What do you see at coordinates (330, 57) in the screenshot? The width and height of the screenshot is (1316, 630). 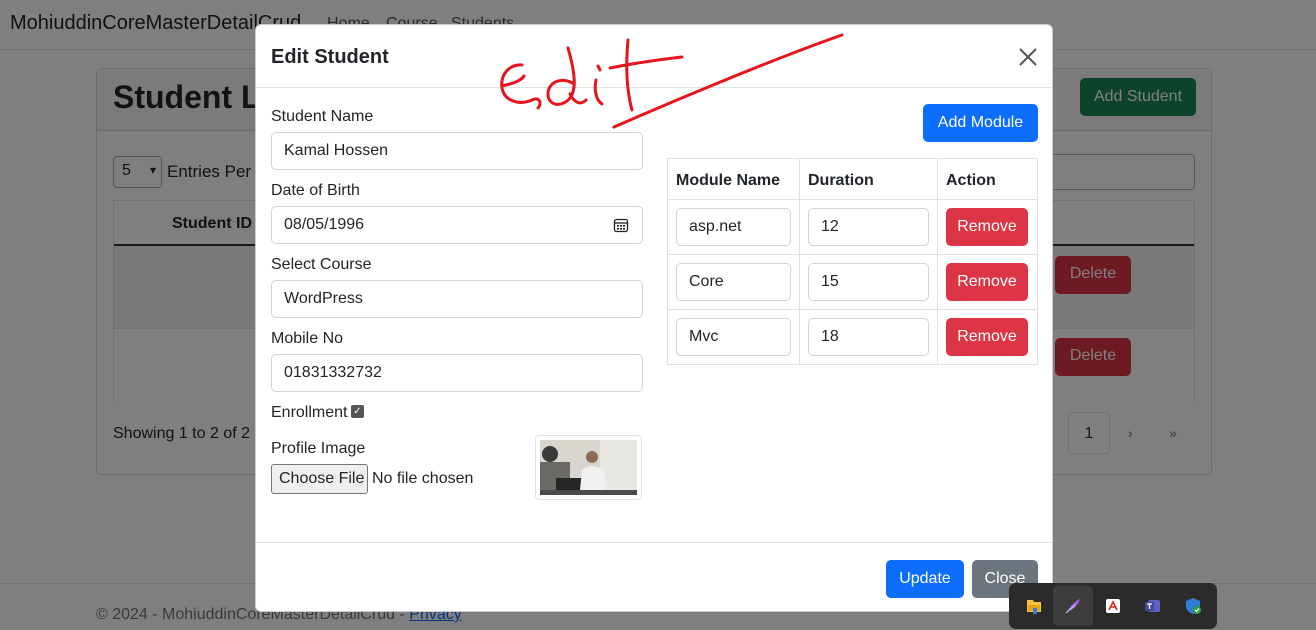 I see `modal-title: Edit Student` at bounding box center [330, 57].